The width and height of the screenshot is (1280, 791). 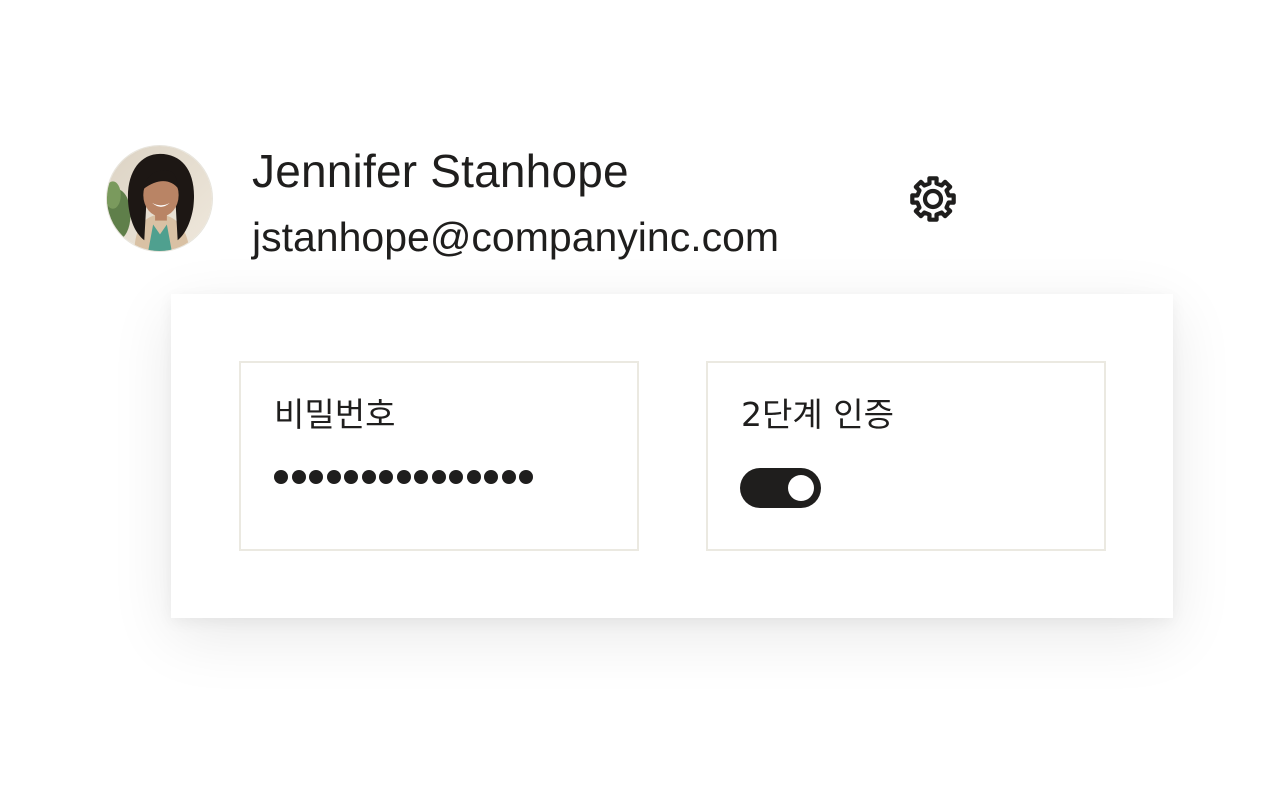 I want to click on password-label: 비밀번호, so click(x=335, y=414).